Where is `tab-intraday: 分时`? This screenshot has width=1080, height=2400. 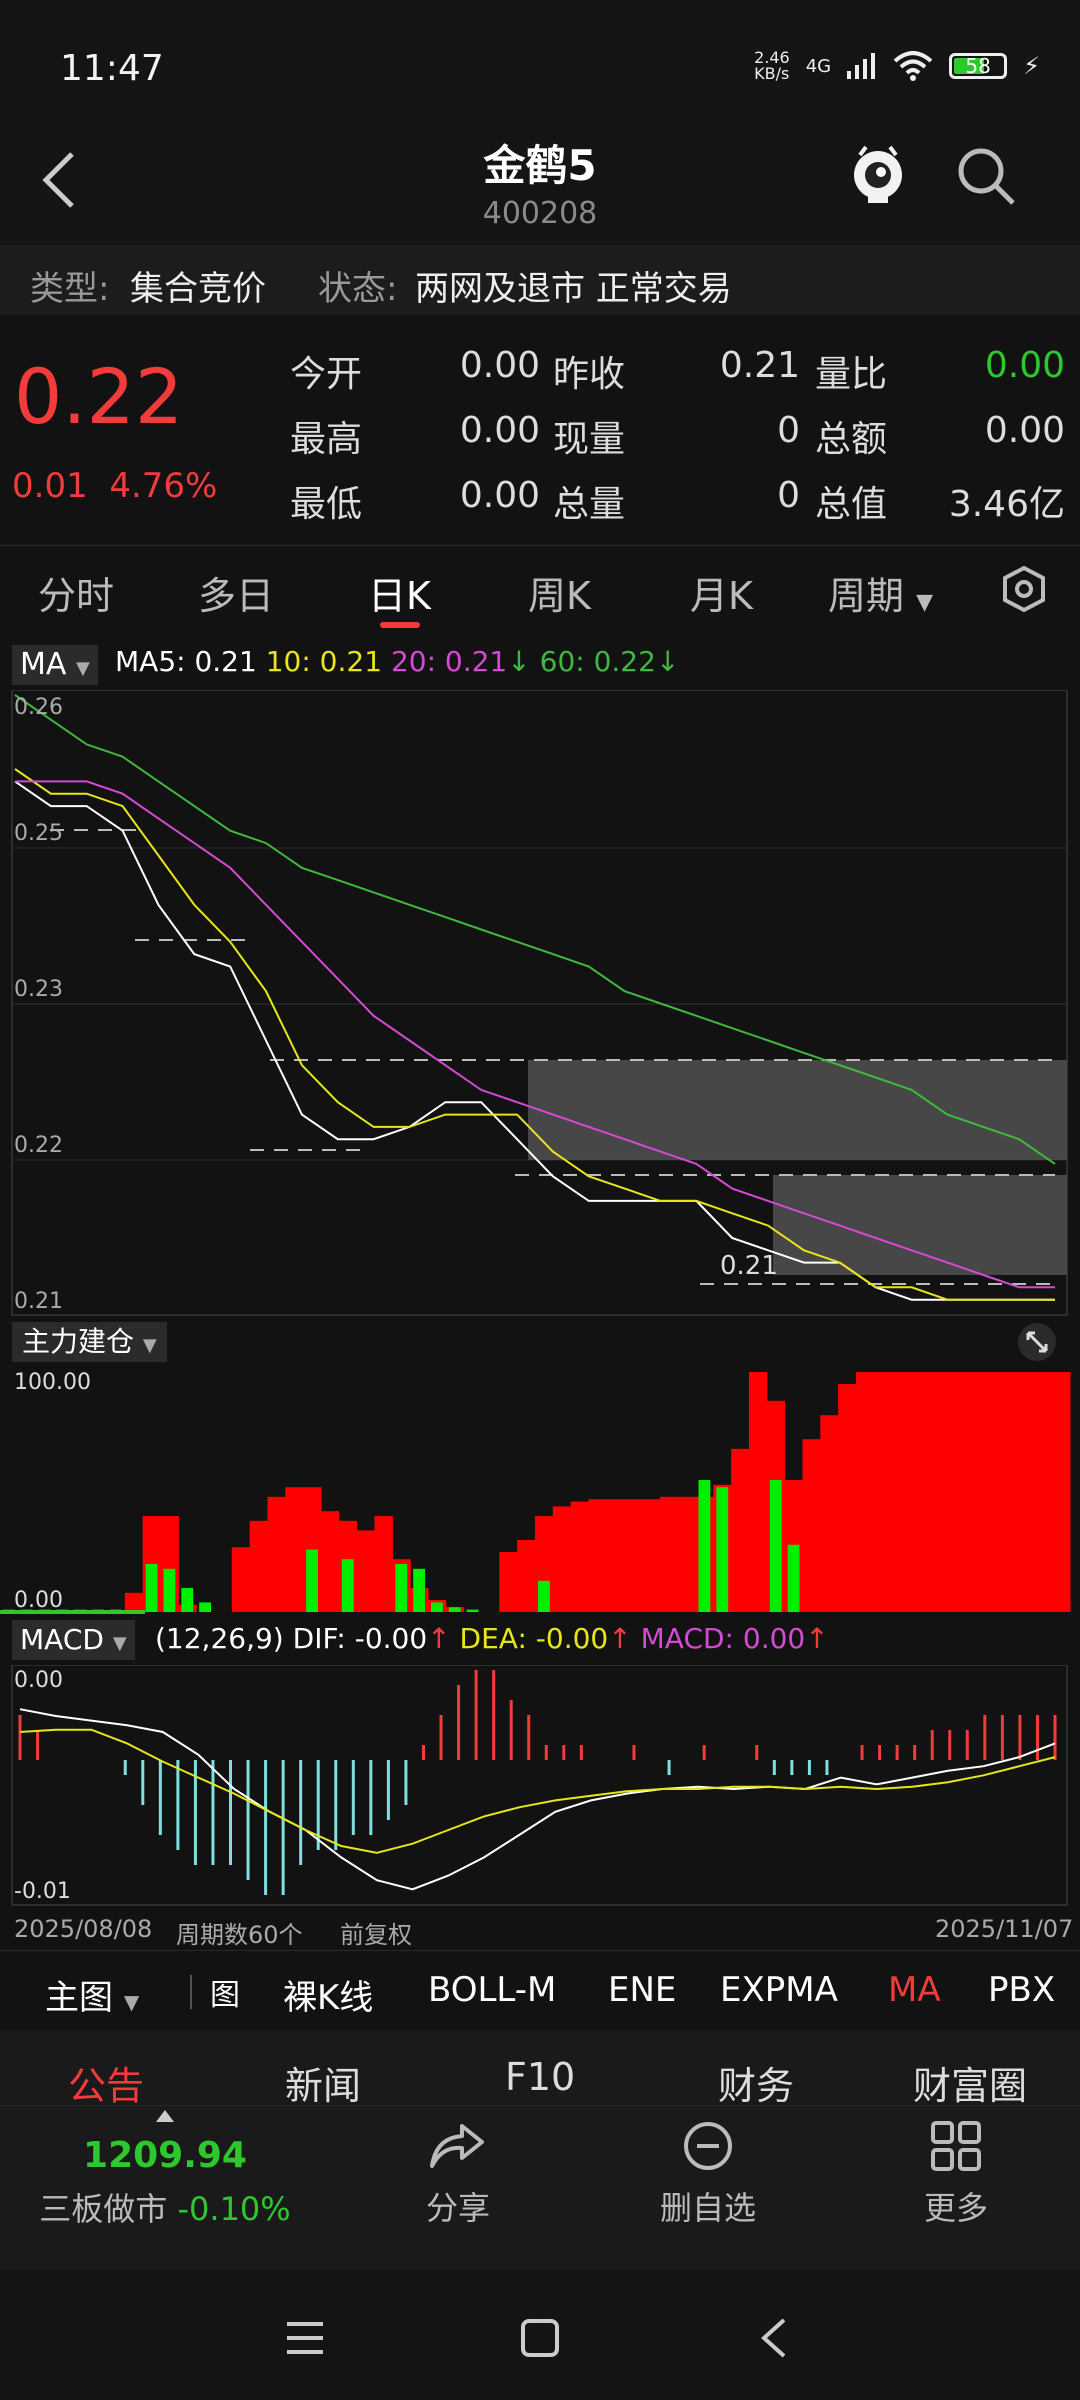 tab-intraday: 分时 is located at coordinates (76, 592).